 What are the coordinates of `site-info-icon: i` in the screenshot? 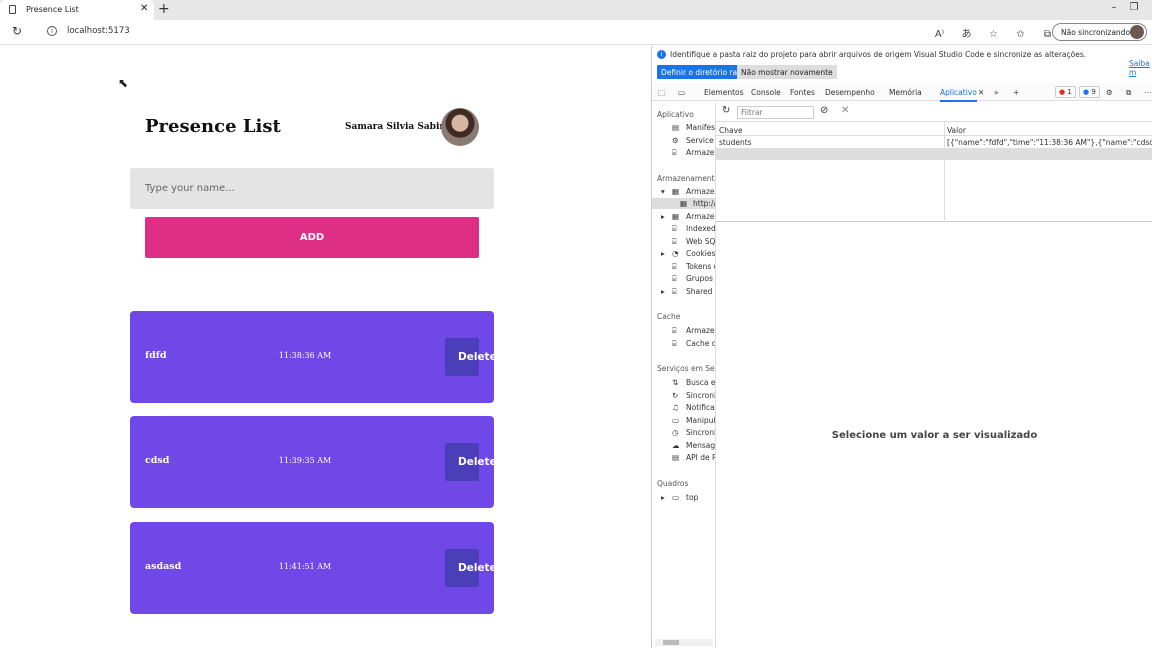 It's located at (52, 31).